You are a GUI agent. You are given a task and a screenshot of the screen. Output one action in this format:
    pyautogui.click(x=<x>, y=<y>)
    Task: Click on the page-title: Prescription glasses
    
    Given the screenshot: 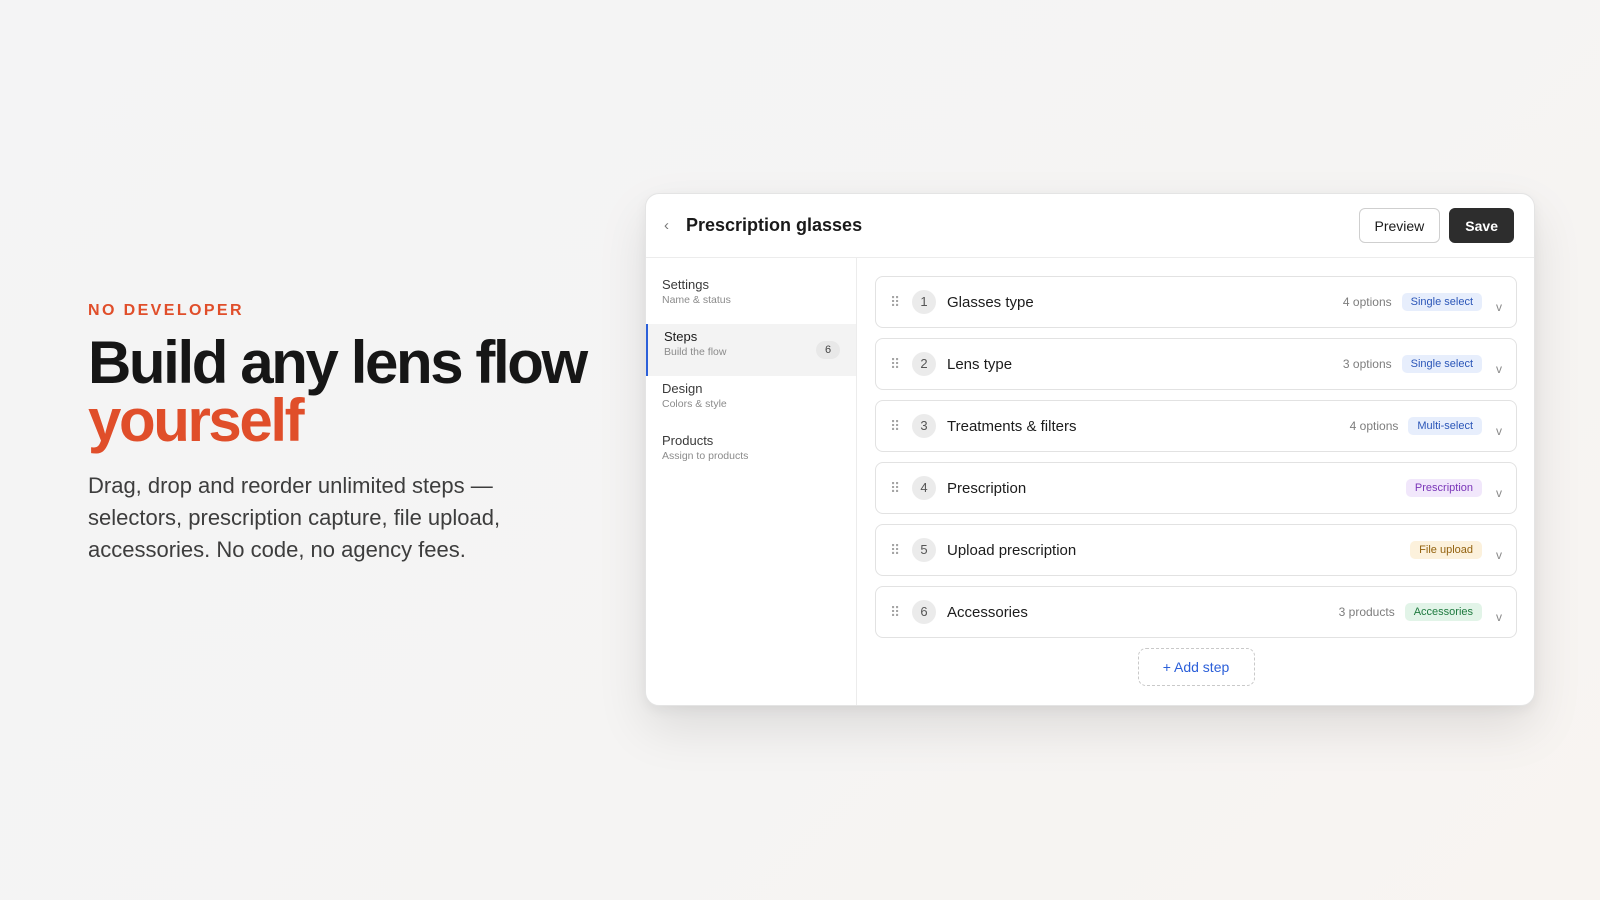 What is the action you would take?
    pyautogui.click(x=774, y=225)
    